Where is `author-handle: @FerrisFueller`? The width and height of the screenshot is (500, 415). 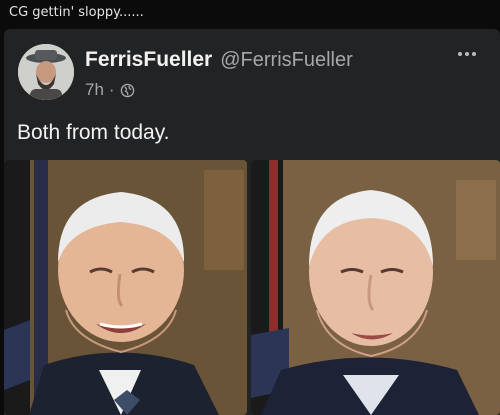
author-handle: @FerrisFueller is located at coordinates (286, 60).